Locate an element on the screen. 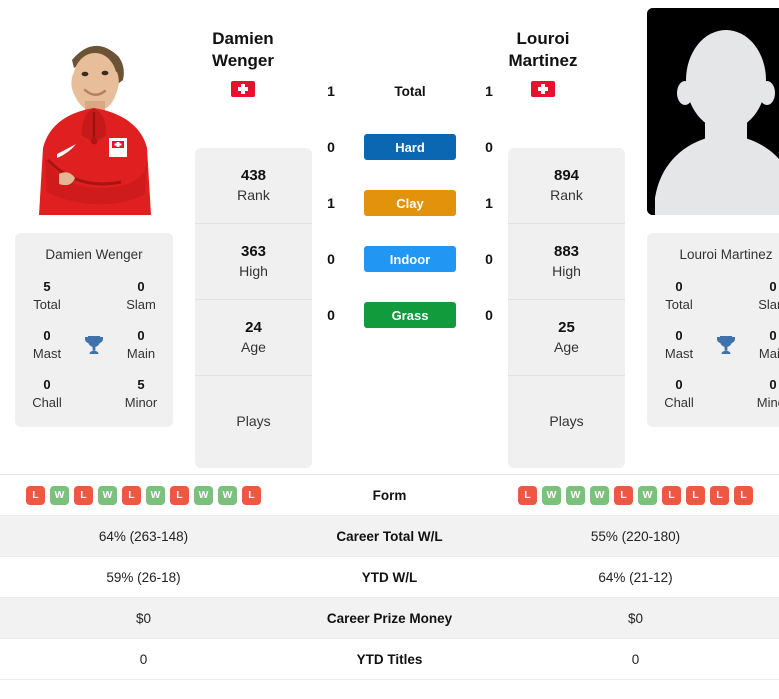  left-player-first-name: Damien is located at coordinates (243, 38).